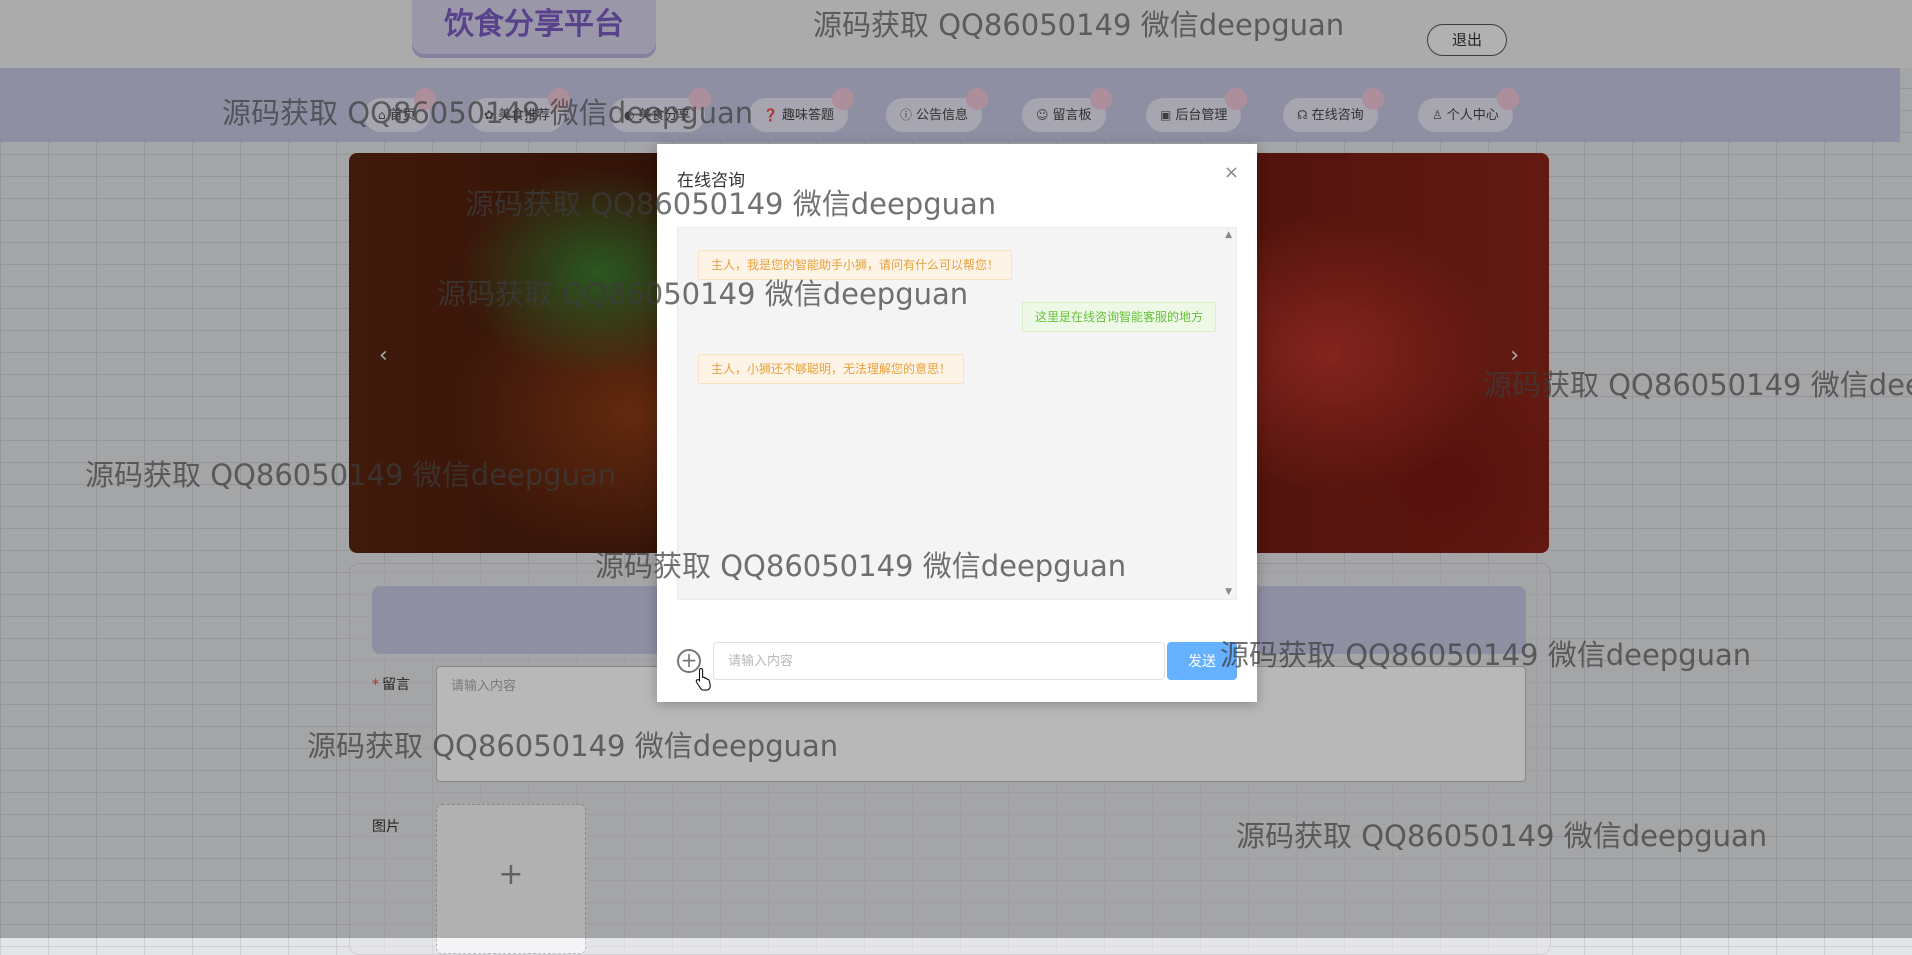  Describe the element at coordinates (711, 181) in the screenshot. I see `dialog-title: 在线咨询` at that location.